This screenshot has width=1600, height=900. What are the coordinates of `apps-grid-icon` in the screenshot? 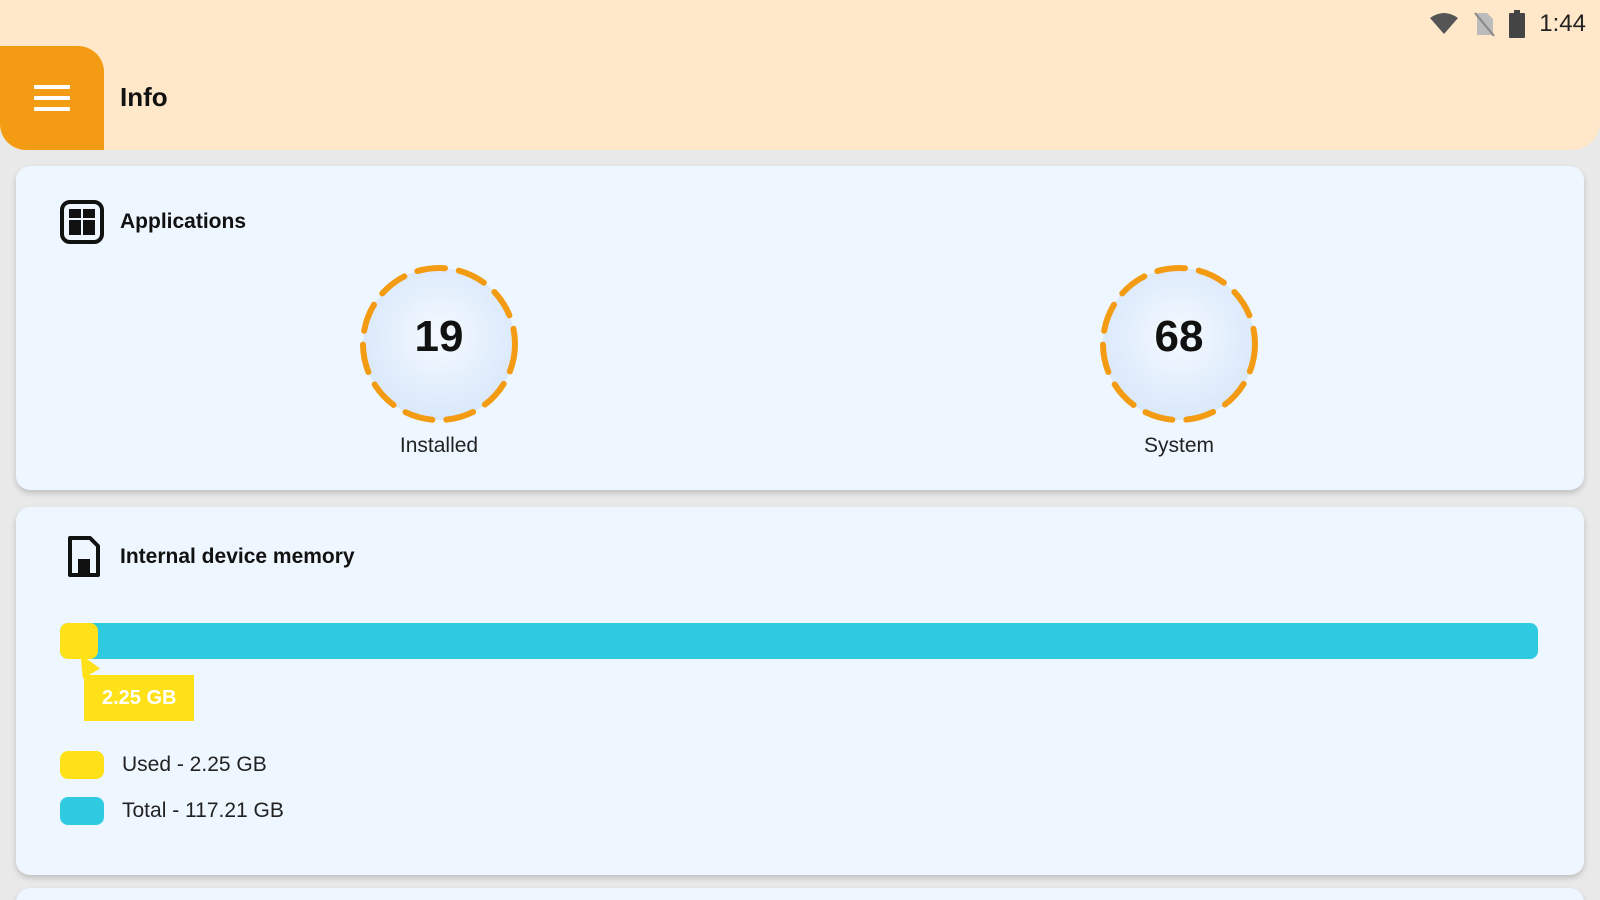 It's located at (82, 222).